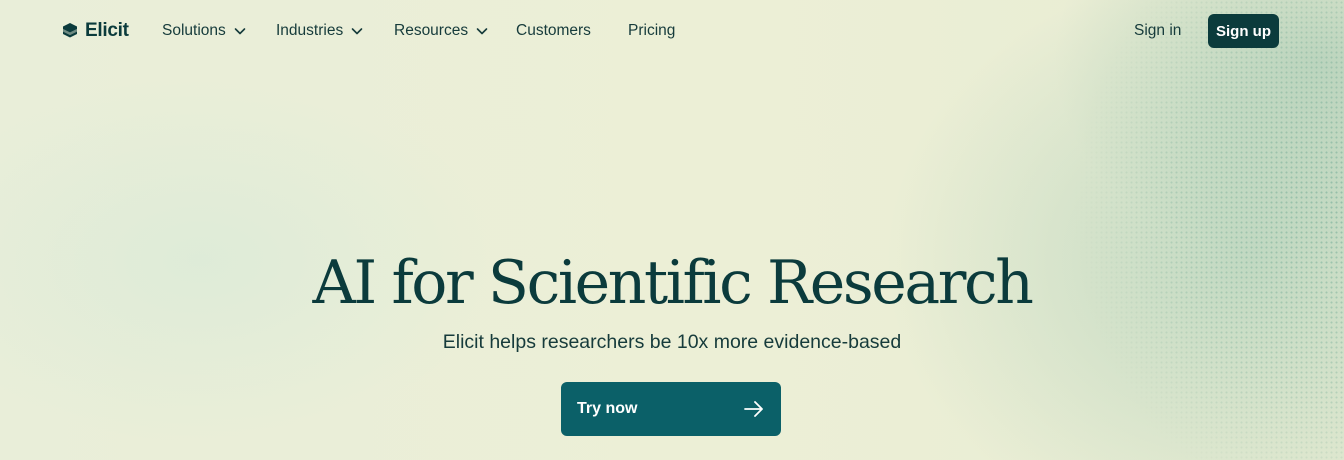  What do you see at coordinates (1243, 31) in the screenshot?
I see `sign-up-button: Sign up` at bounding box center [1243, 31].